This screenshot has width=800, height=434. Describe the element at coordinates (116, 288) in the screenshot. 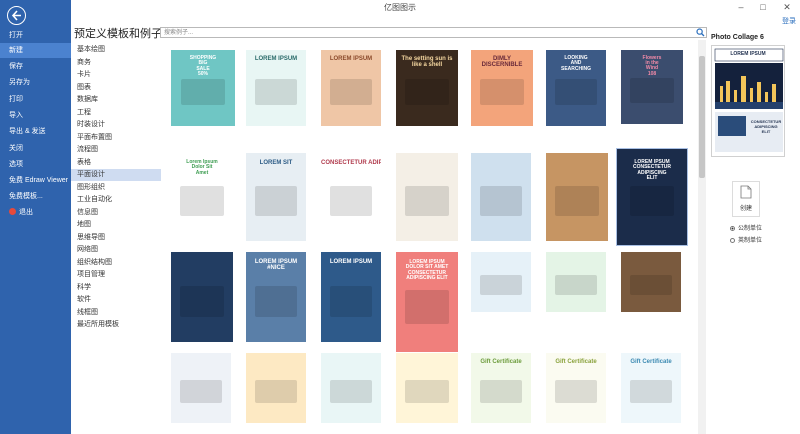

I see `category-item: 科学` at that location.